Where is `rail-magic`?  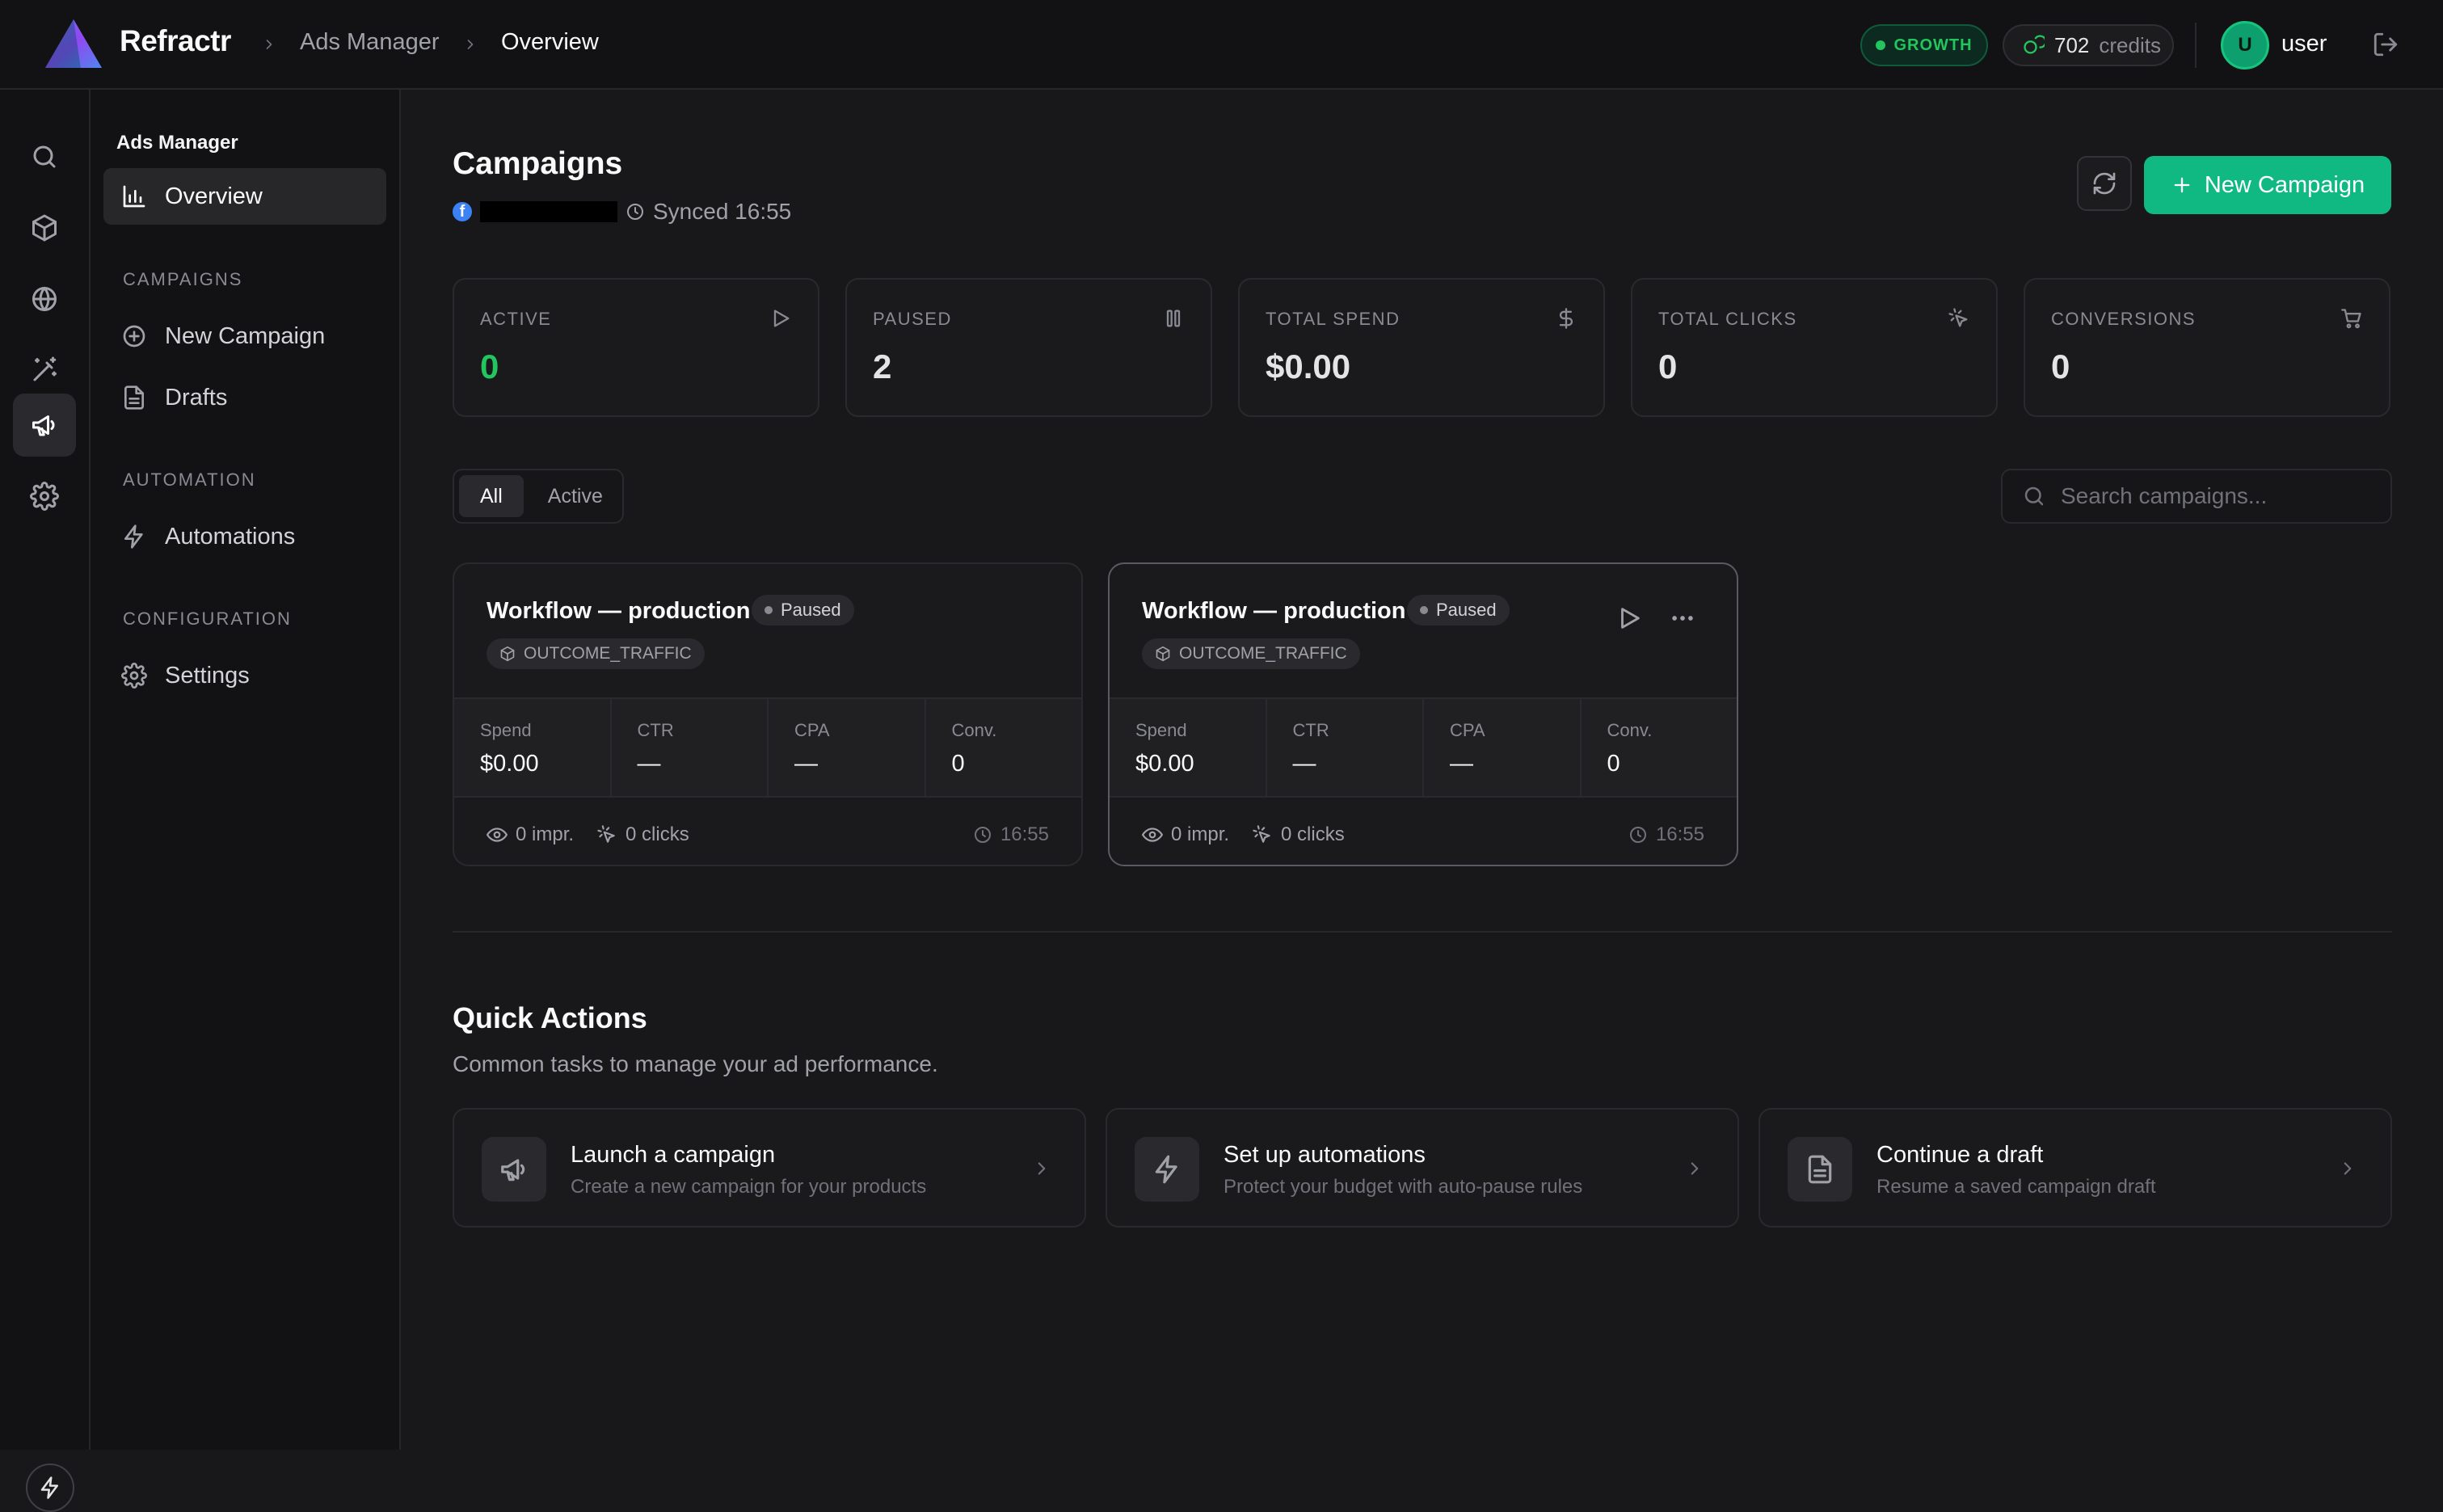 rail-magic is located at coordinates (44, 370).